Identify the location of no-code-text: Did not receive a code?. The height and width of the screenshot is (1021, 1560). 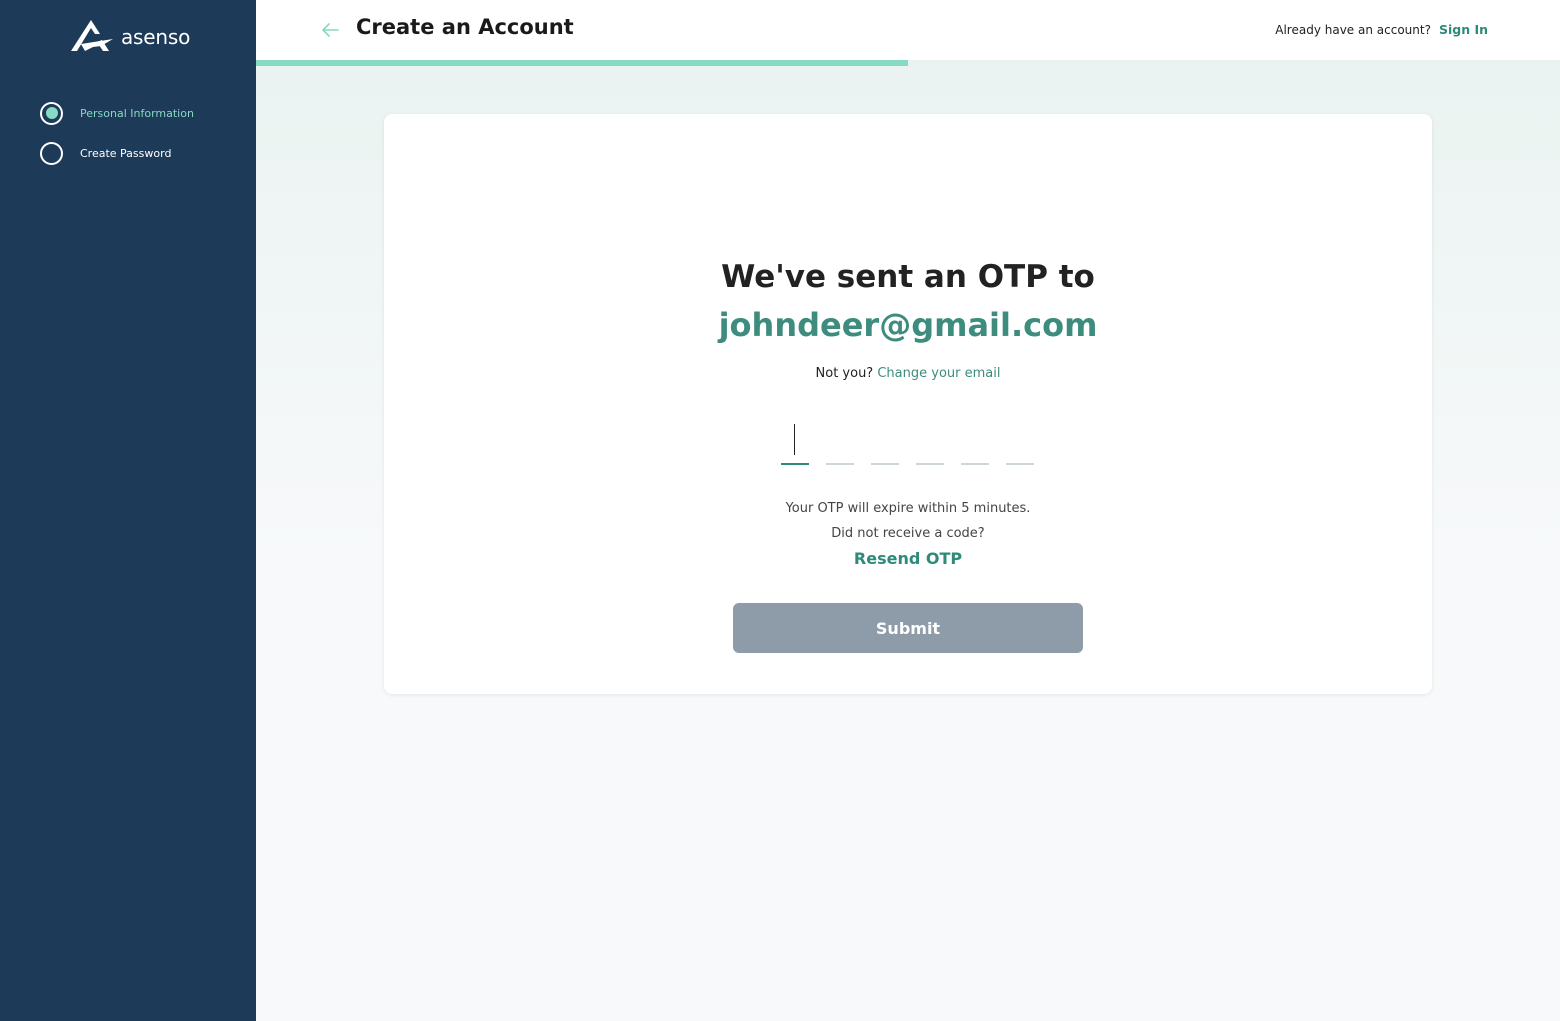
(908, 533).